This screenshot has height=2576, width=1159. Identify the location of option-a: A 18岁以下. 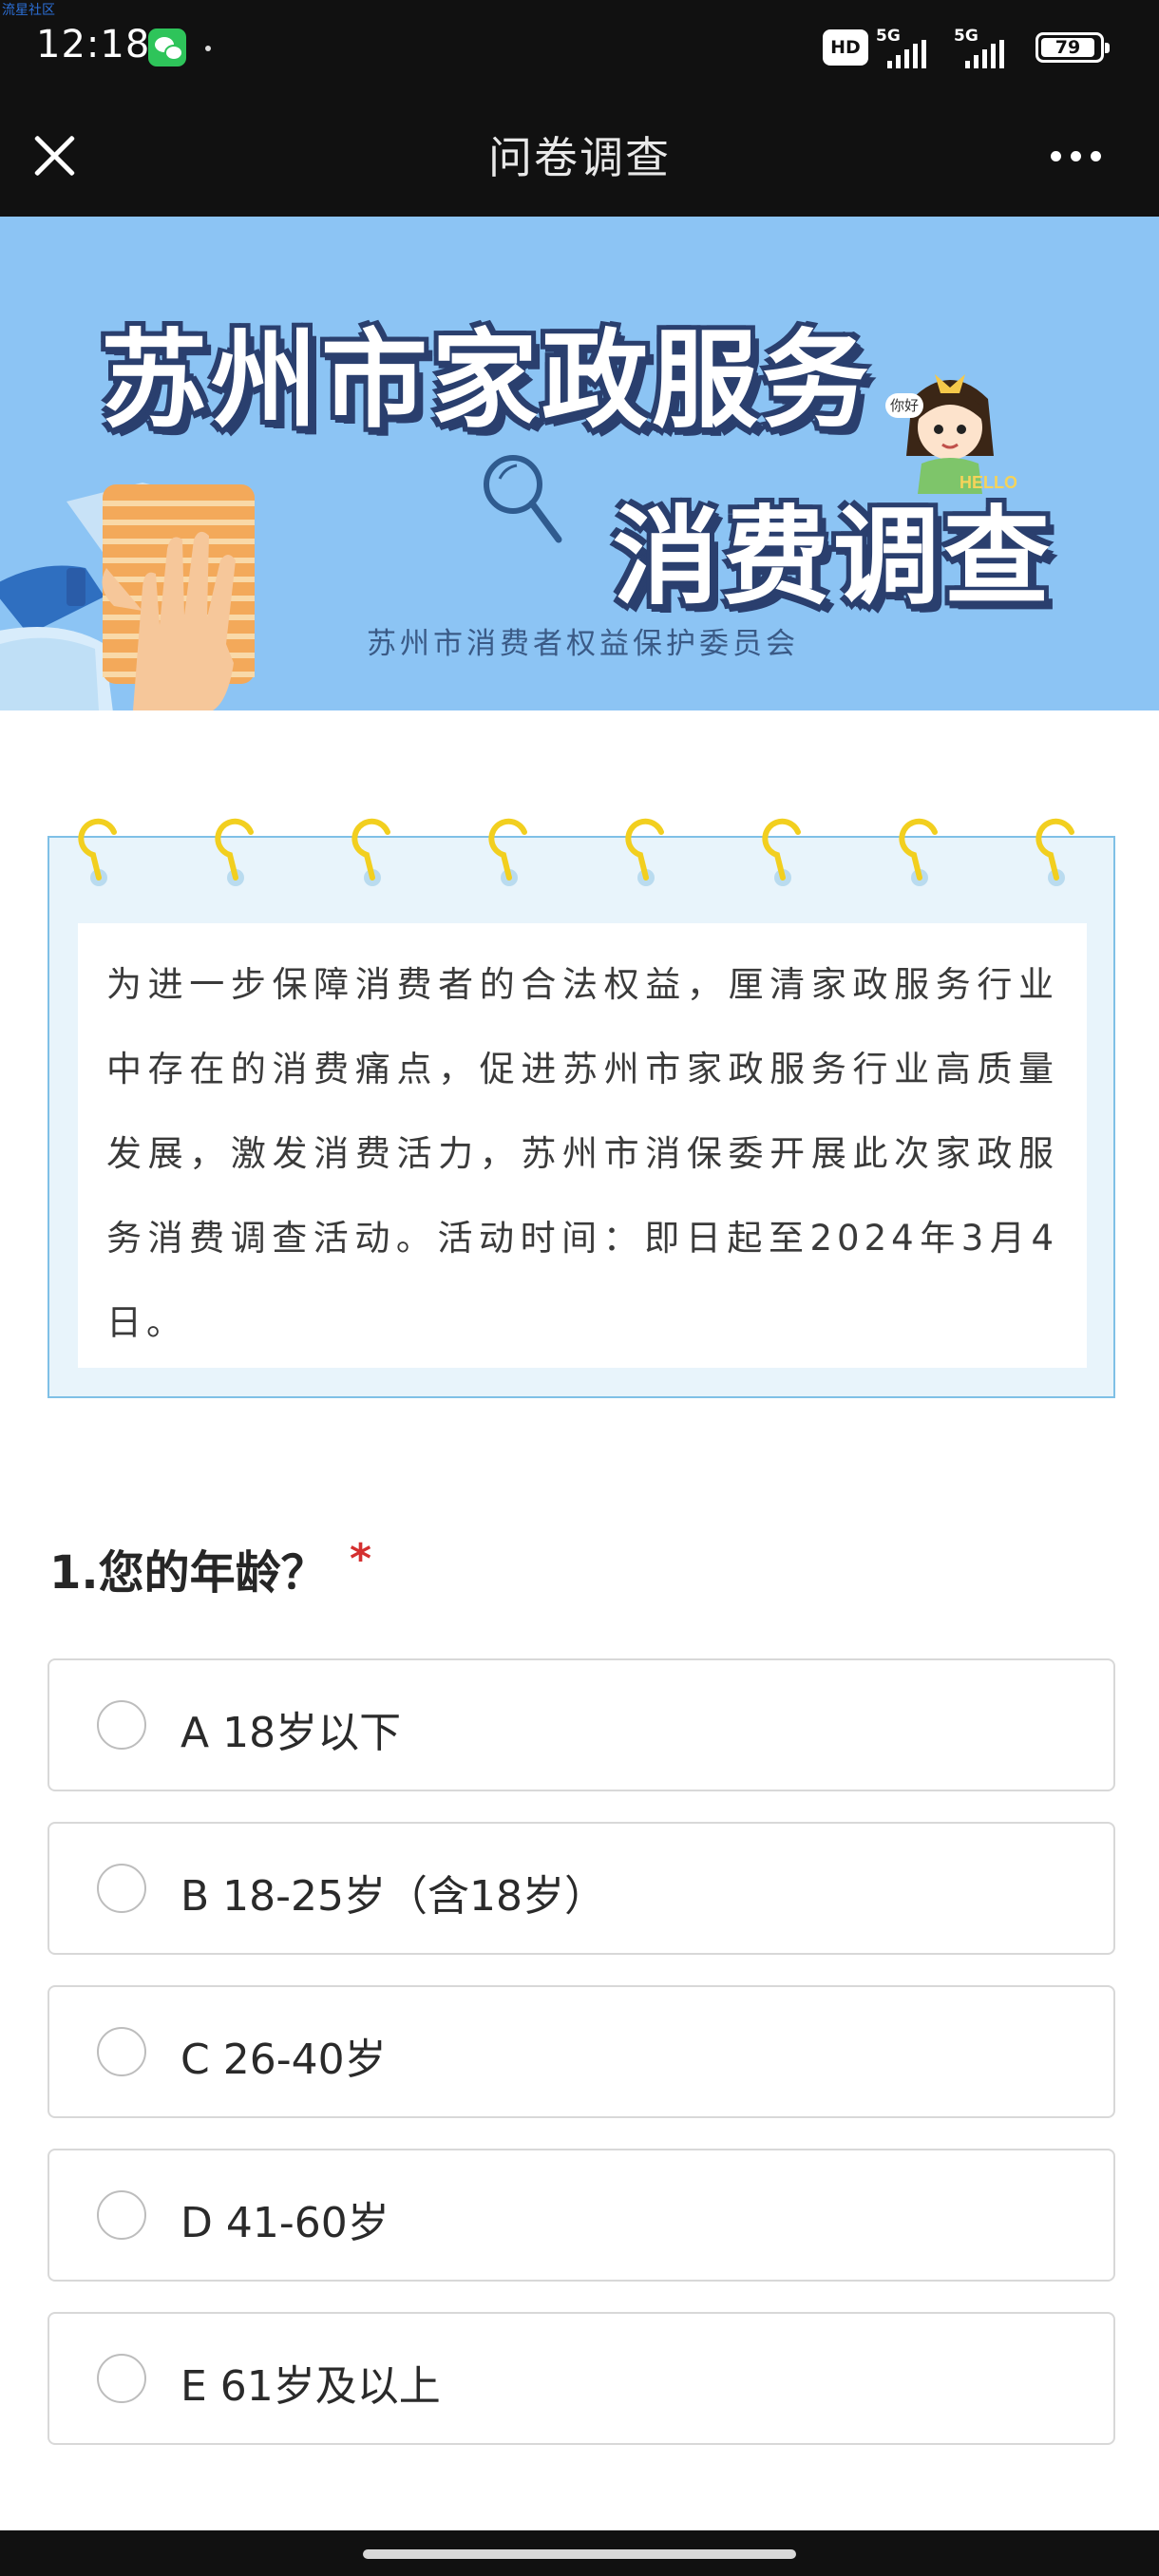
(581, 1724).